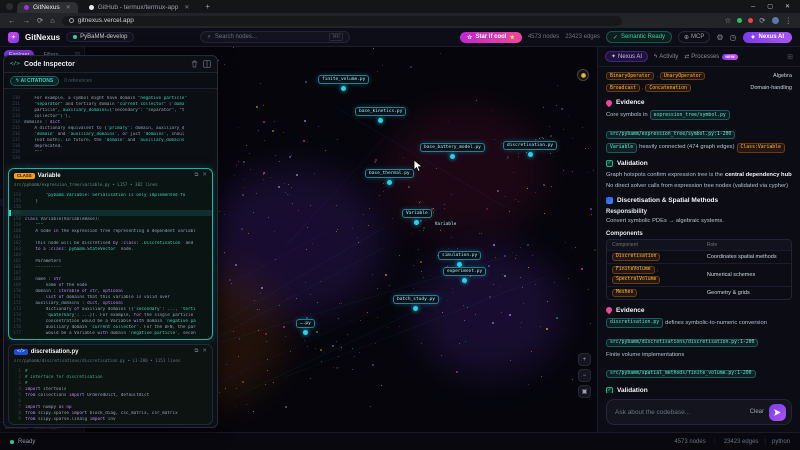 Image resolution: width=800 pixels, height=450 pixels. Describe the element at coordinates (689, 115) in the screenshot. I see `code-chip: expression_tree/symbol.py` at that location.